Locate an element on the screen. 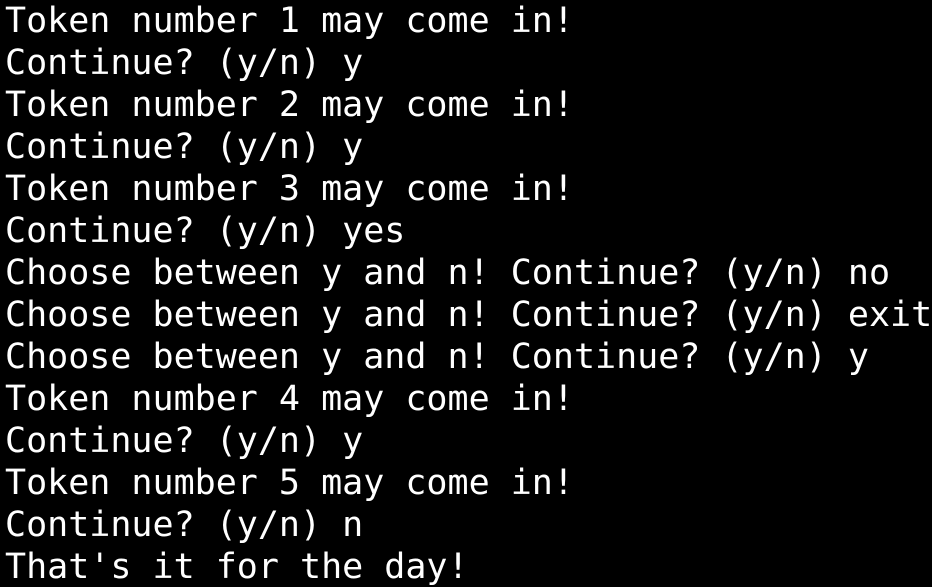 The image size is (932, 587). terminal-line: Token number 4 may come in! is located at coordinates (289, 399).